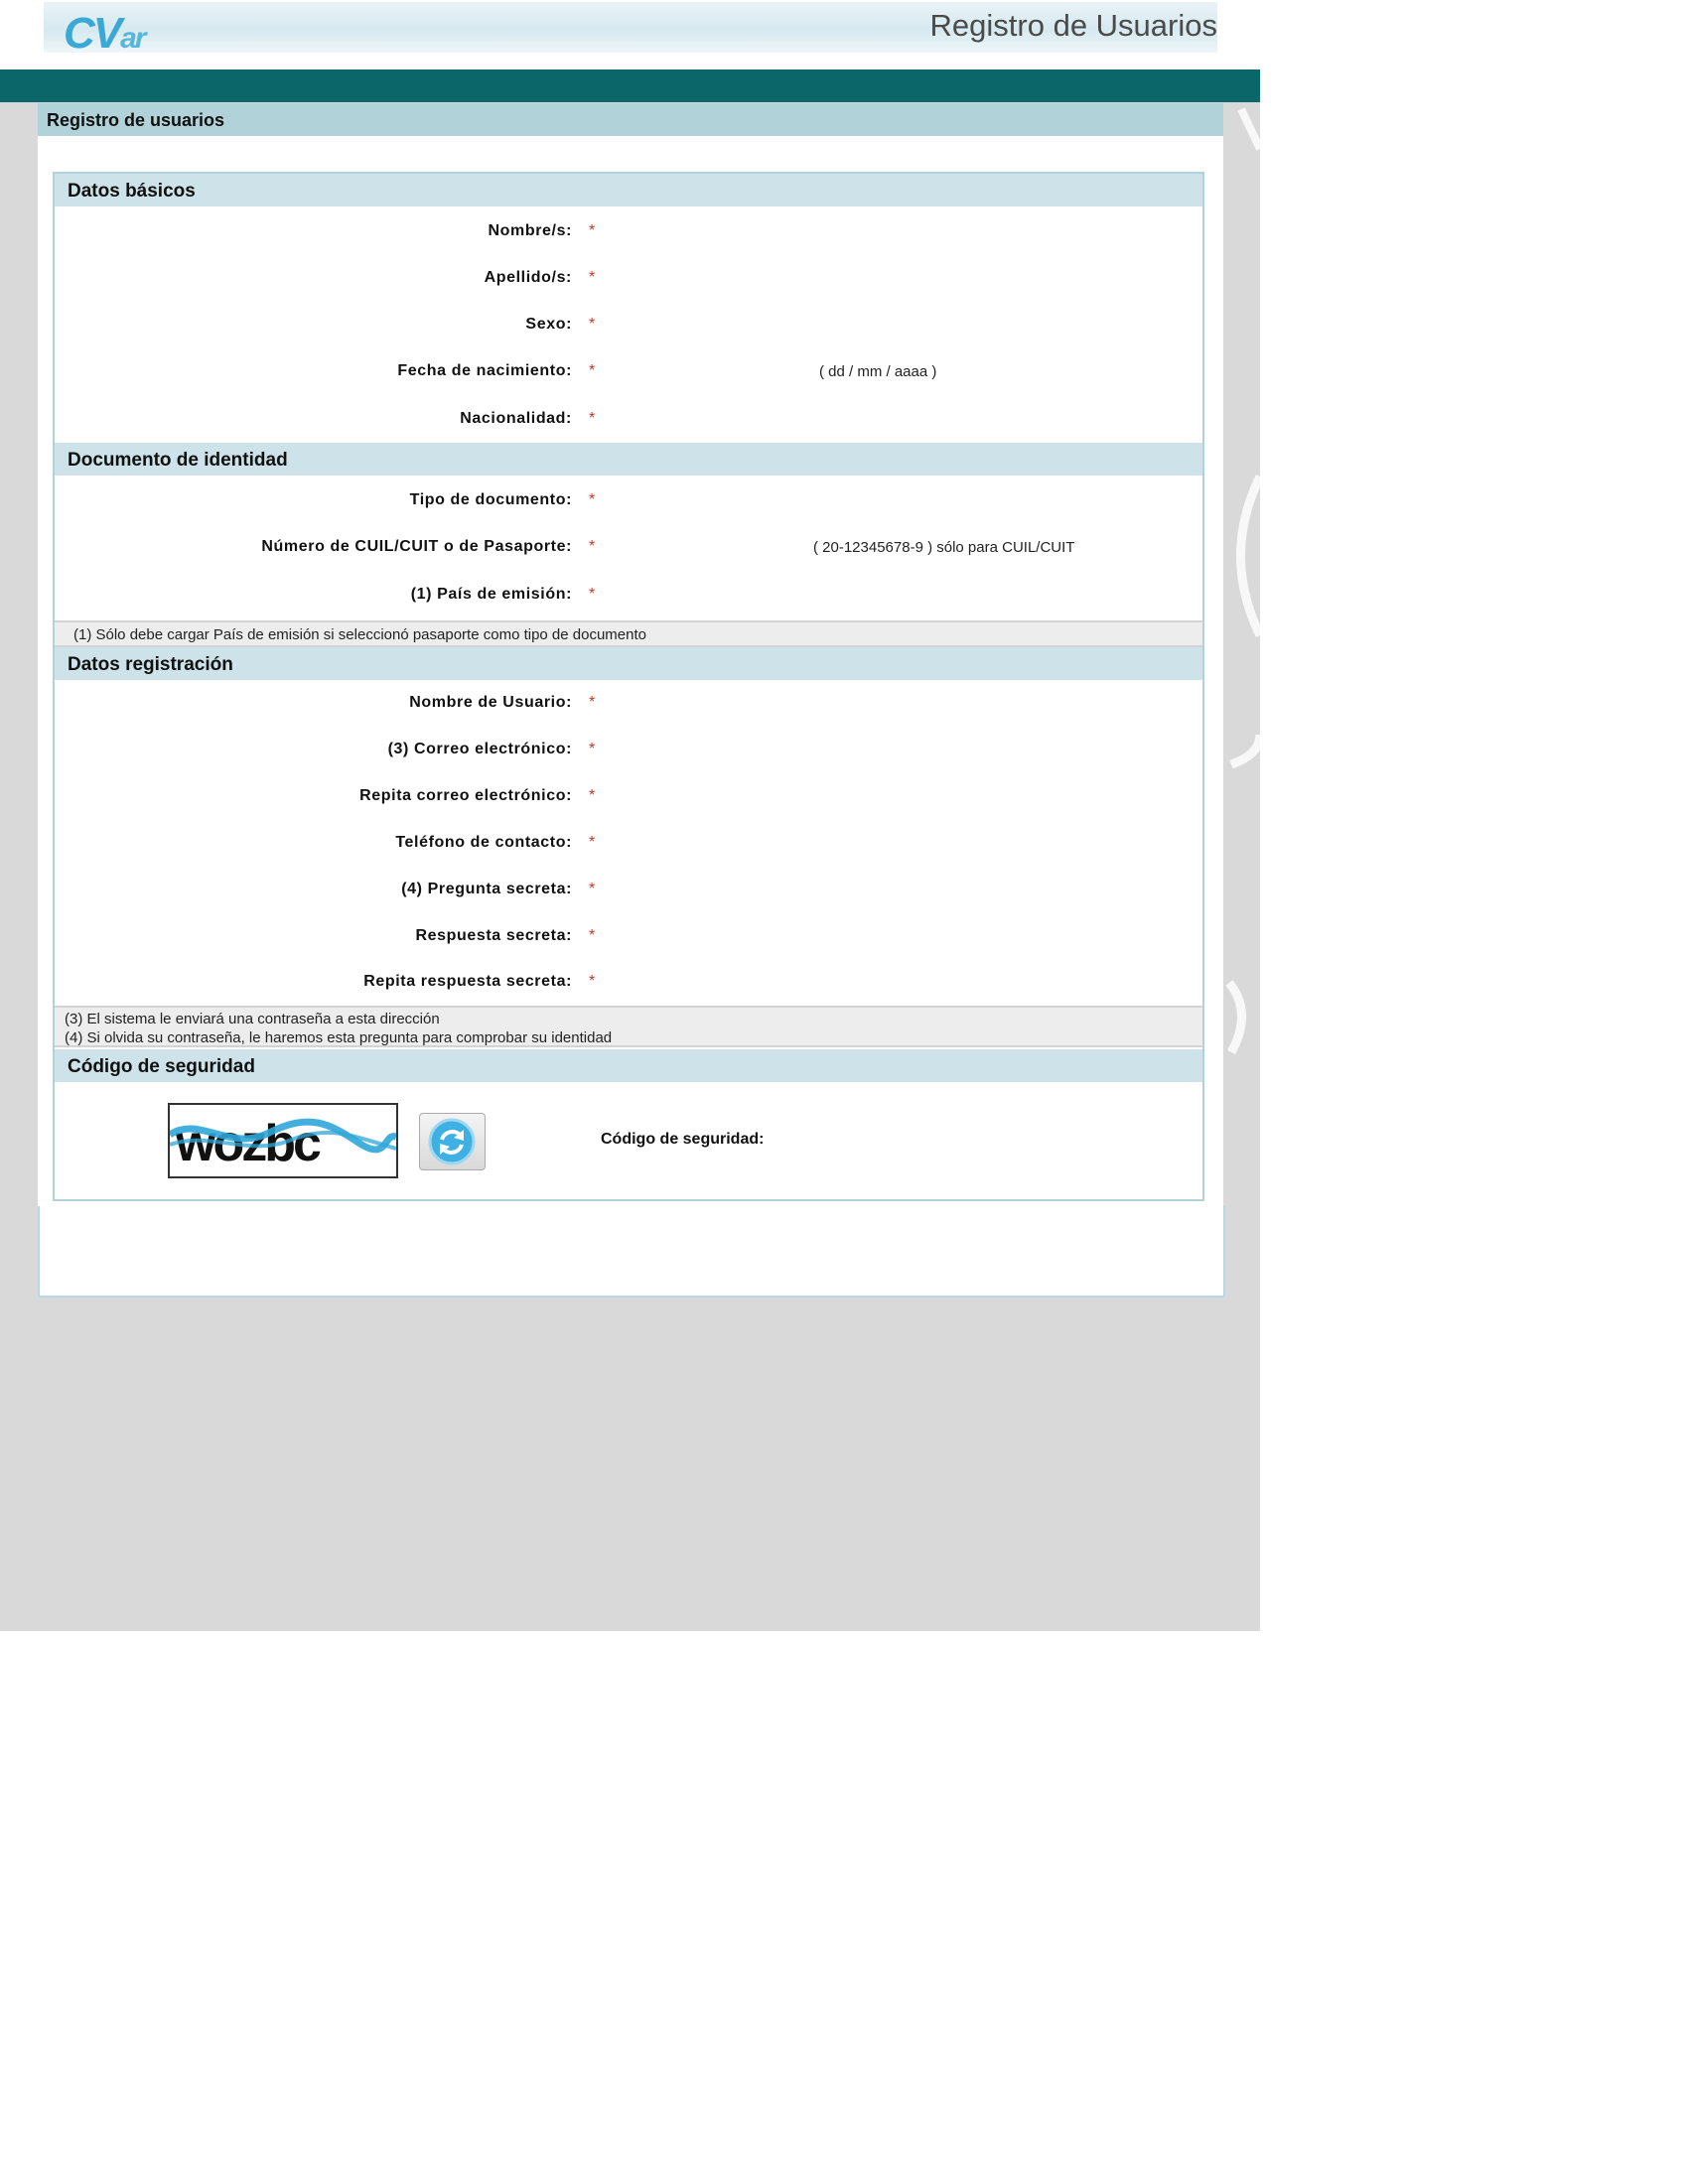  Describe the element at coordinates (516, 418) in the screenshot. I see `label-nacionalidad: Nacionalidad:` at that location.